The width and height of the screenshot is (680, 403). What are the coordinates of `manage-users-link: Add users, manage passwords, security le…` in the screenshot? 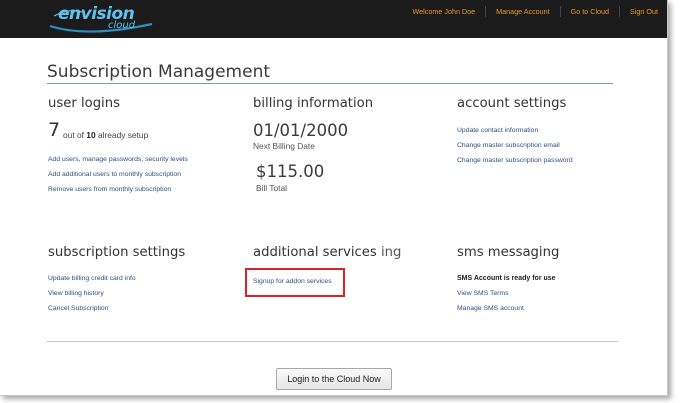 It's located at (118, 159).